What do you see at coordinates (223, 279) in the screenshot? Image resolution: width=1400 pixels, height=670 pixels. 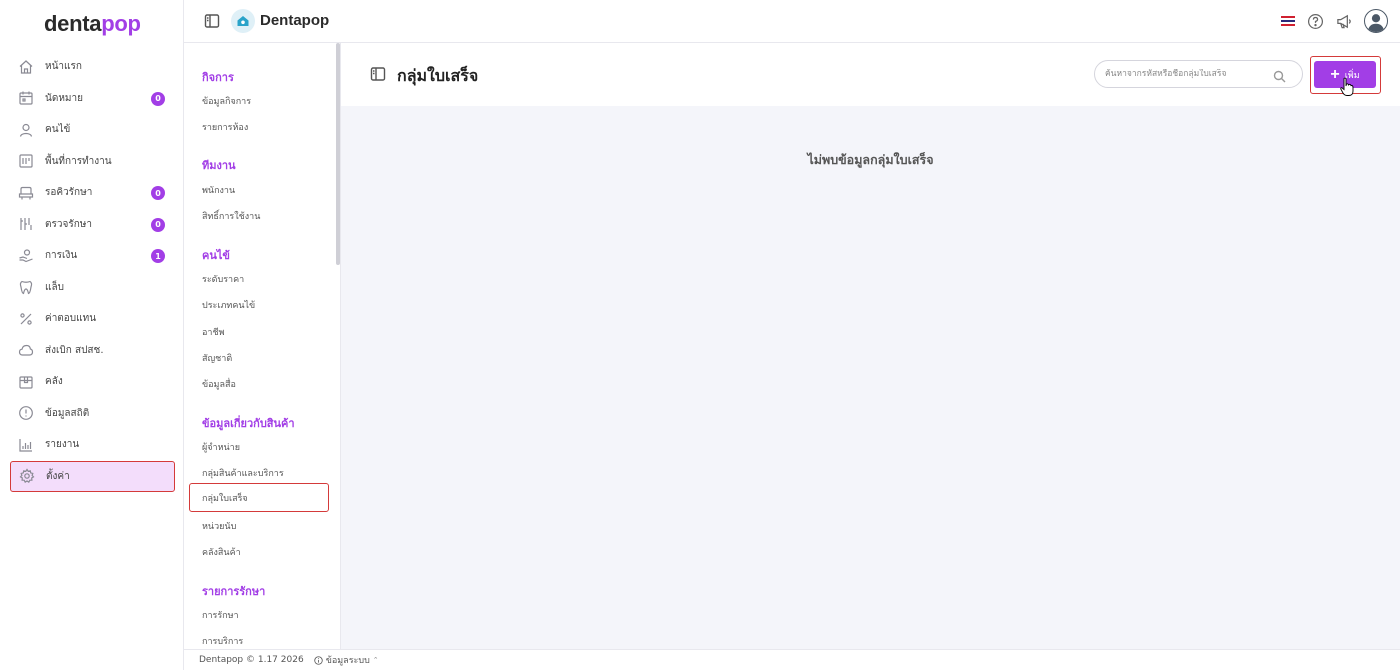 I see `submenu-link-price-levels: ระดับราคา` at bounding box center [223, 279].